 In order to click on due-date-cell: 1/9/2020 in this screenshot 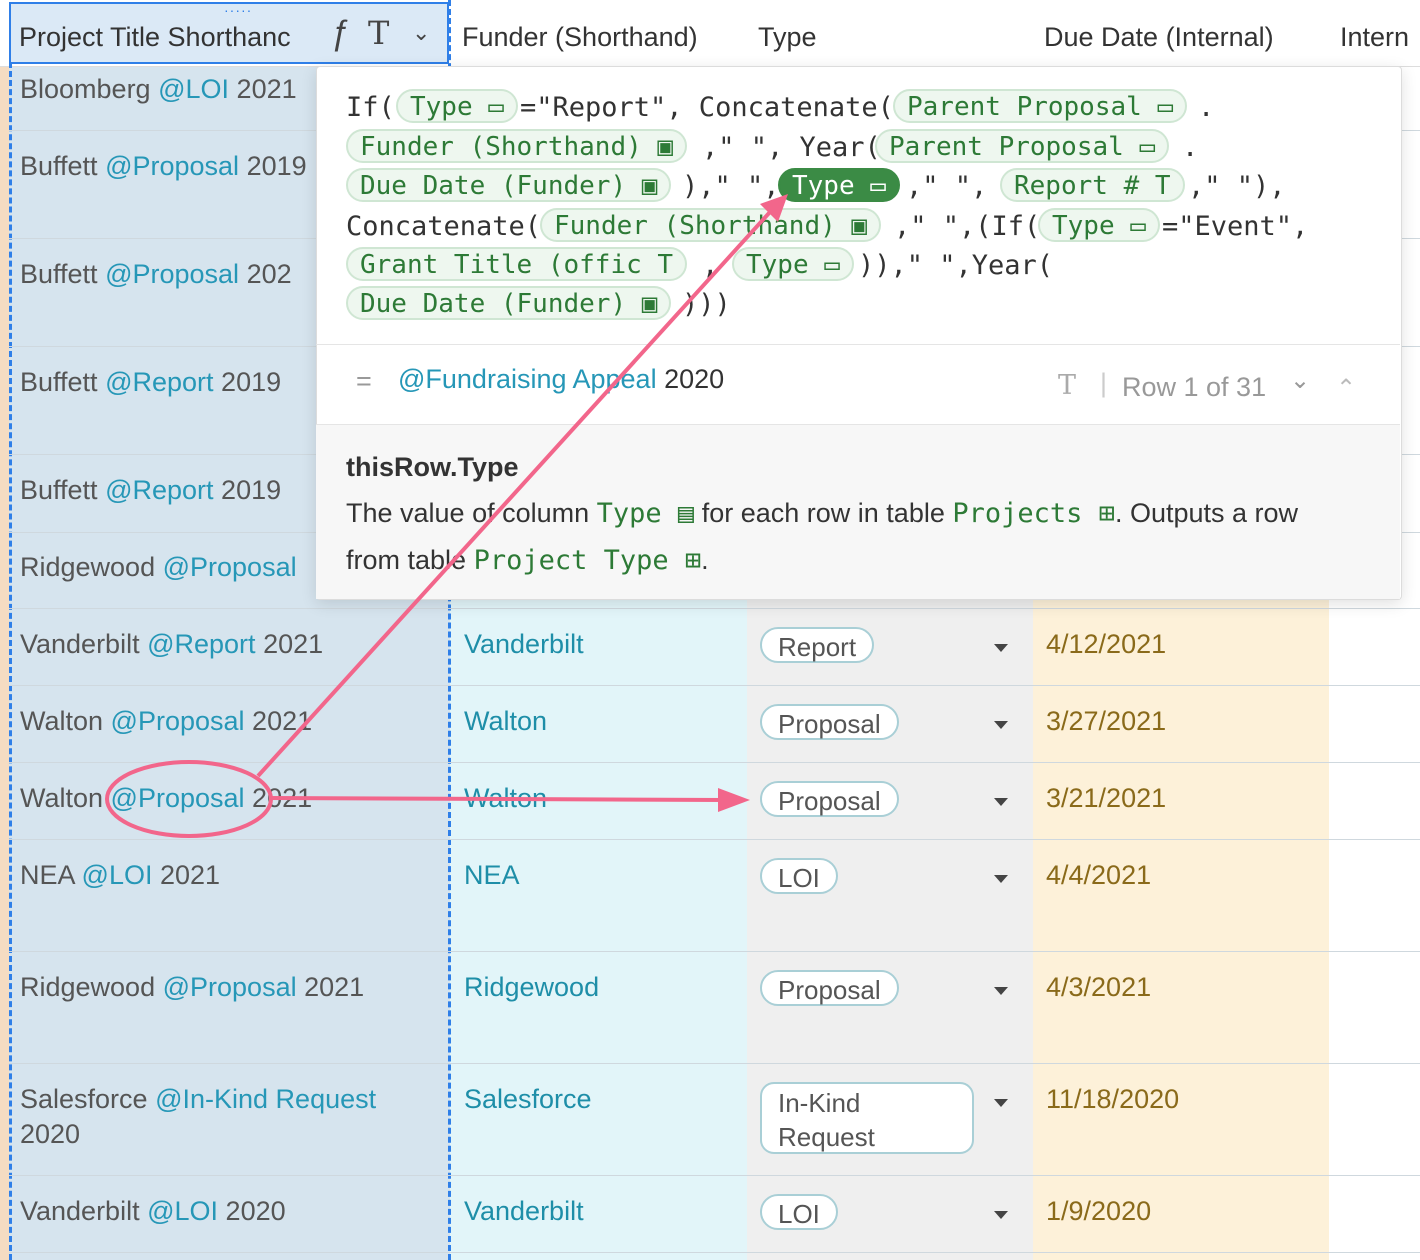, I will do `click(1098, 1211)`.